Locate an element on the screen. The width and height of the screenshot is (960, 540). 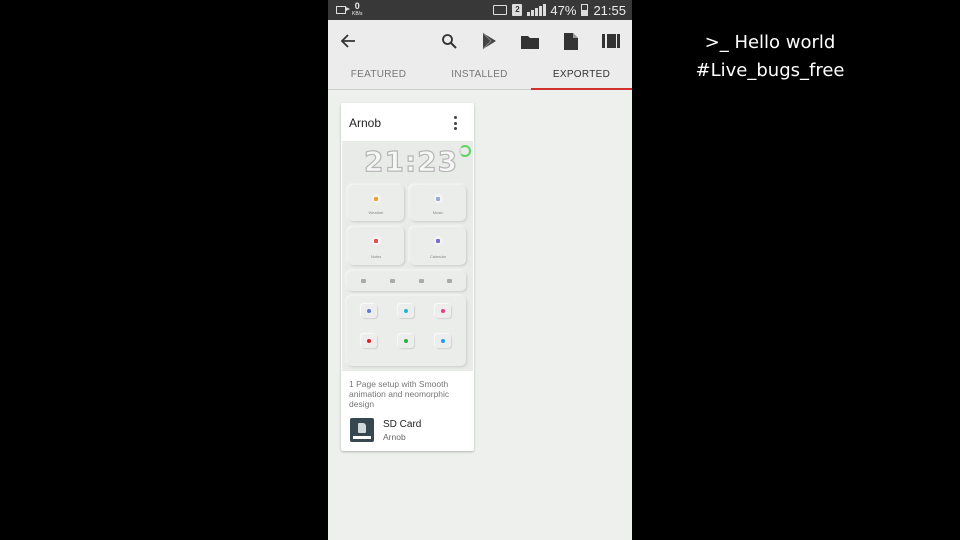
battery-icon is located at coordinates (585, 10).